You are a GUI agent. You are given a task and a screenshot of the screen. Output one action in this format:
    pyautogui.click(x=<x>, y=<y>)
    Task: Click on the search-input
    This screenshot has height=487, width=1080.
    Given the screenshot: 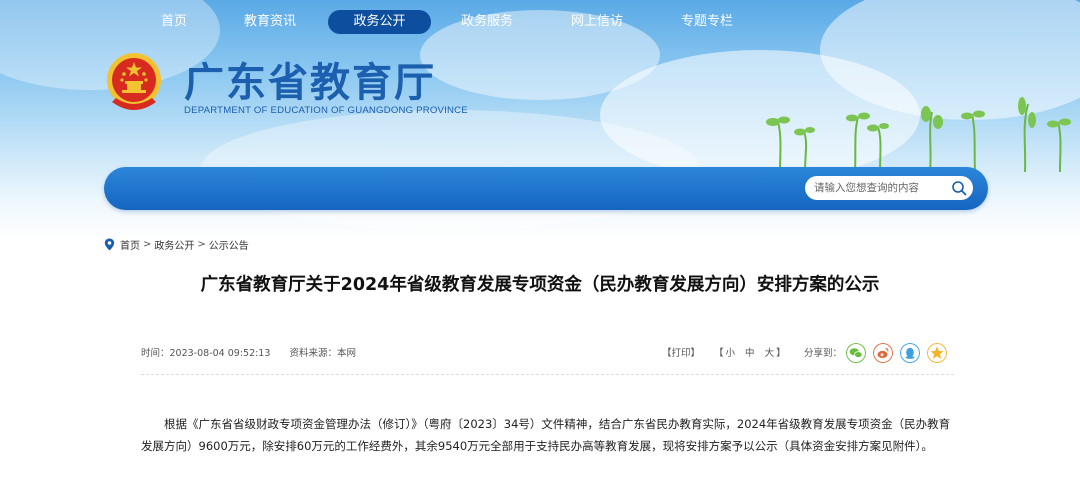 What is the action you would take?
    pyautogui.click(x=889, y=188)
    